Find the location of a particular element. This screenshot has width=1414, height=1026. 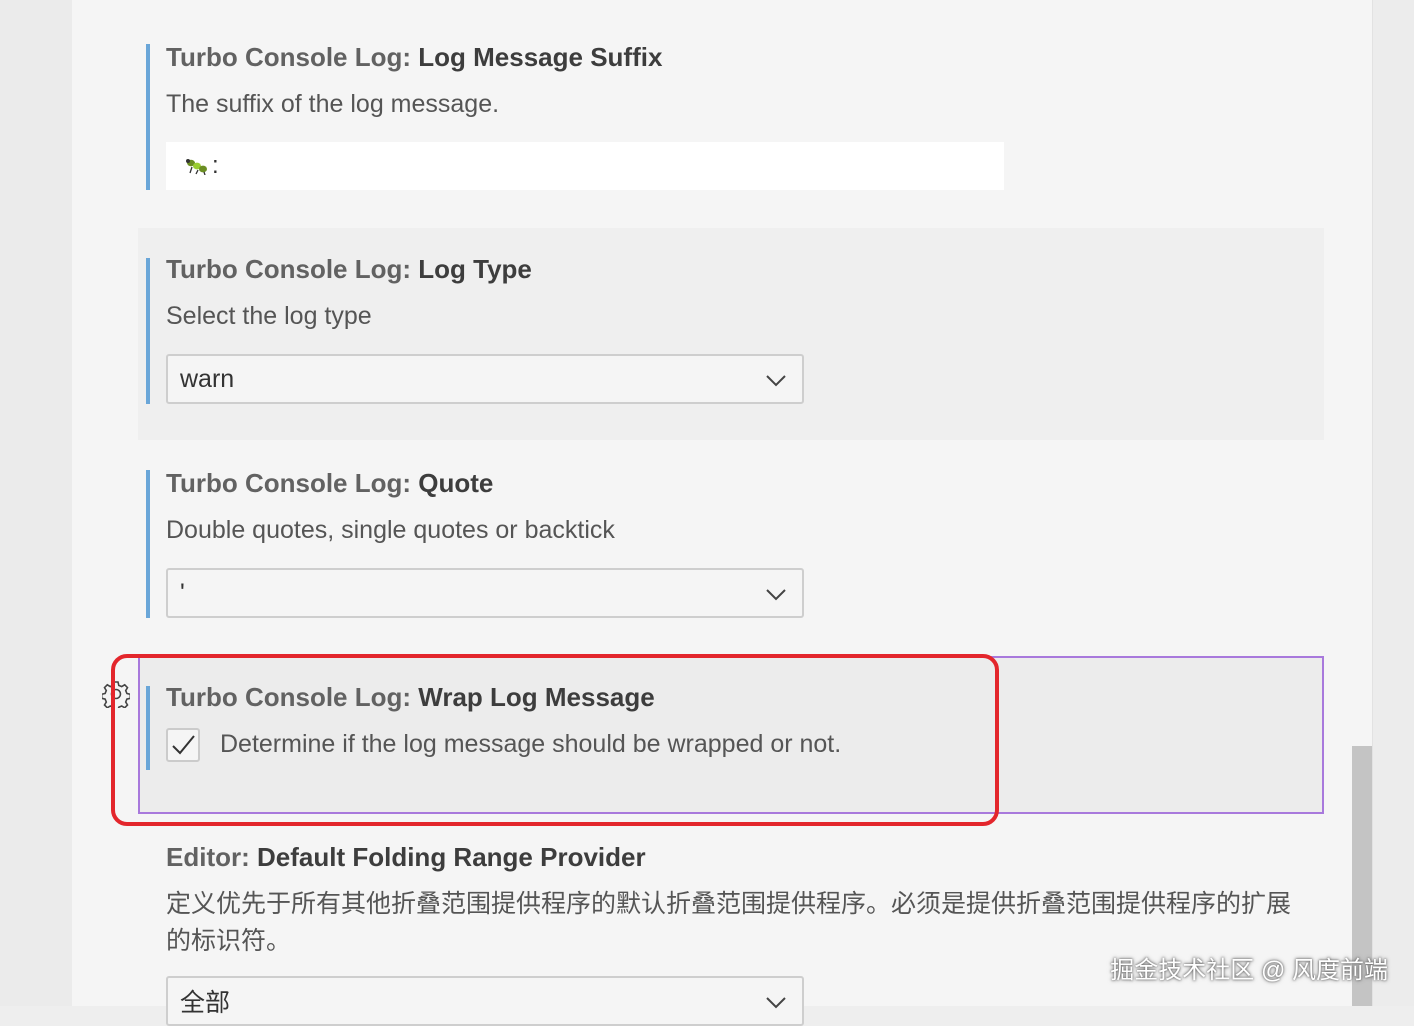

setting-name: Wrap Log Message is located at coordinates (536, 697).